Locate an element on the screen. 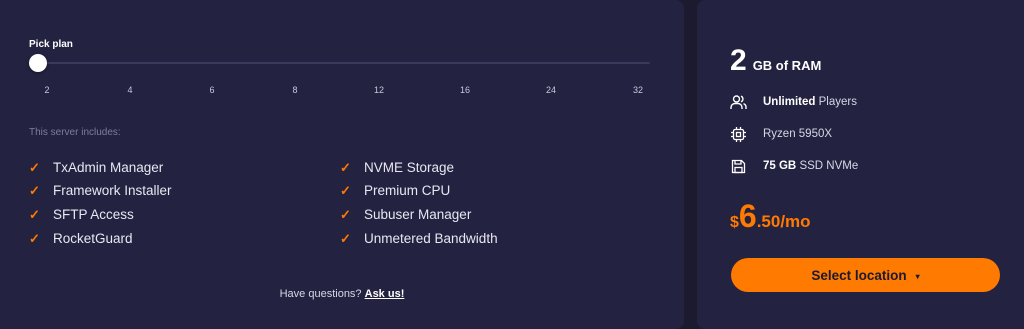 This screenshot has height=329, width=1024. feature-label: RocketGuard is located at coordinates (93, 238).